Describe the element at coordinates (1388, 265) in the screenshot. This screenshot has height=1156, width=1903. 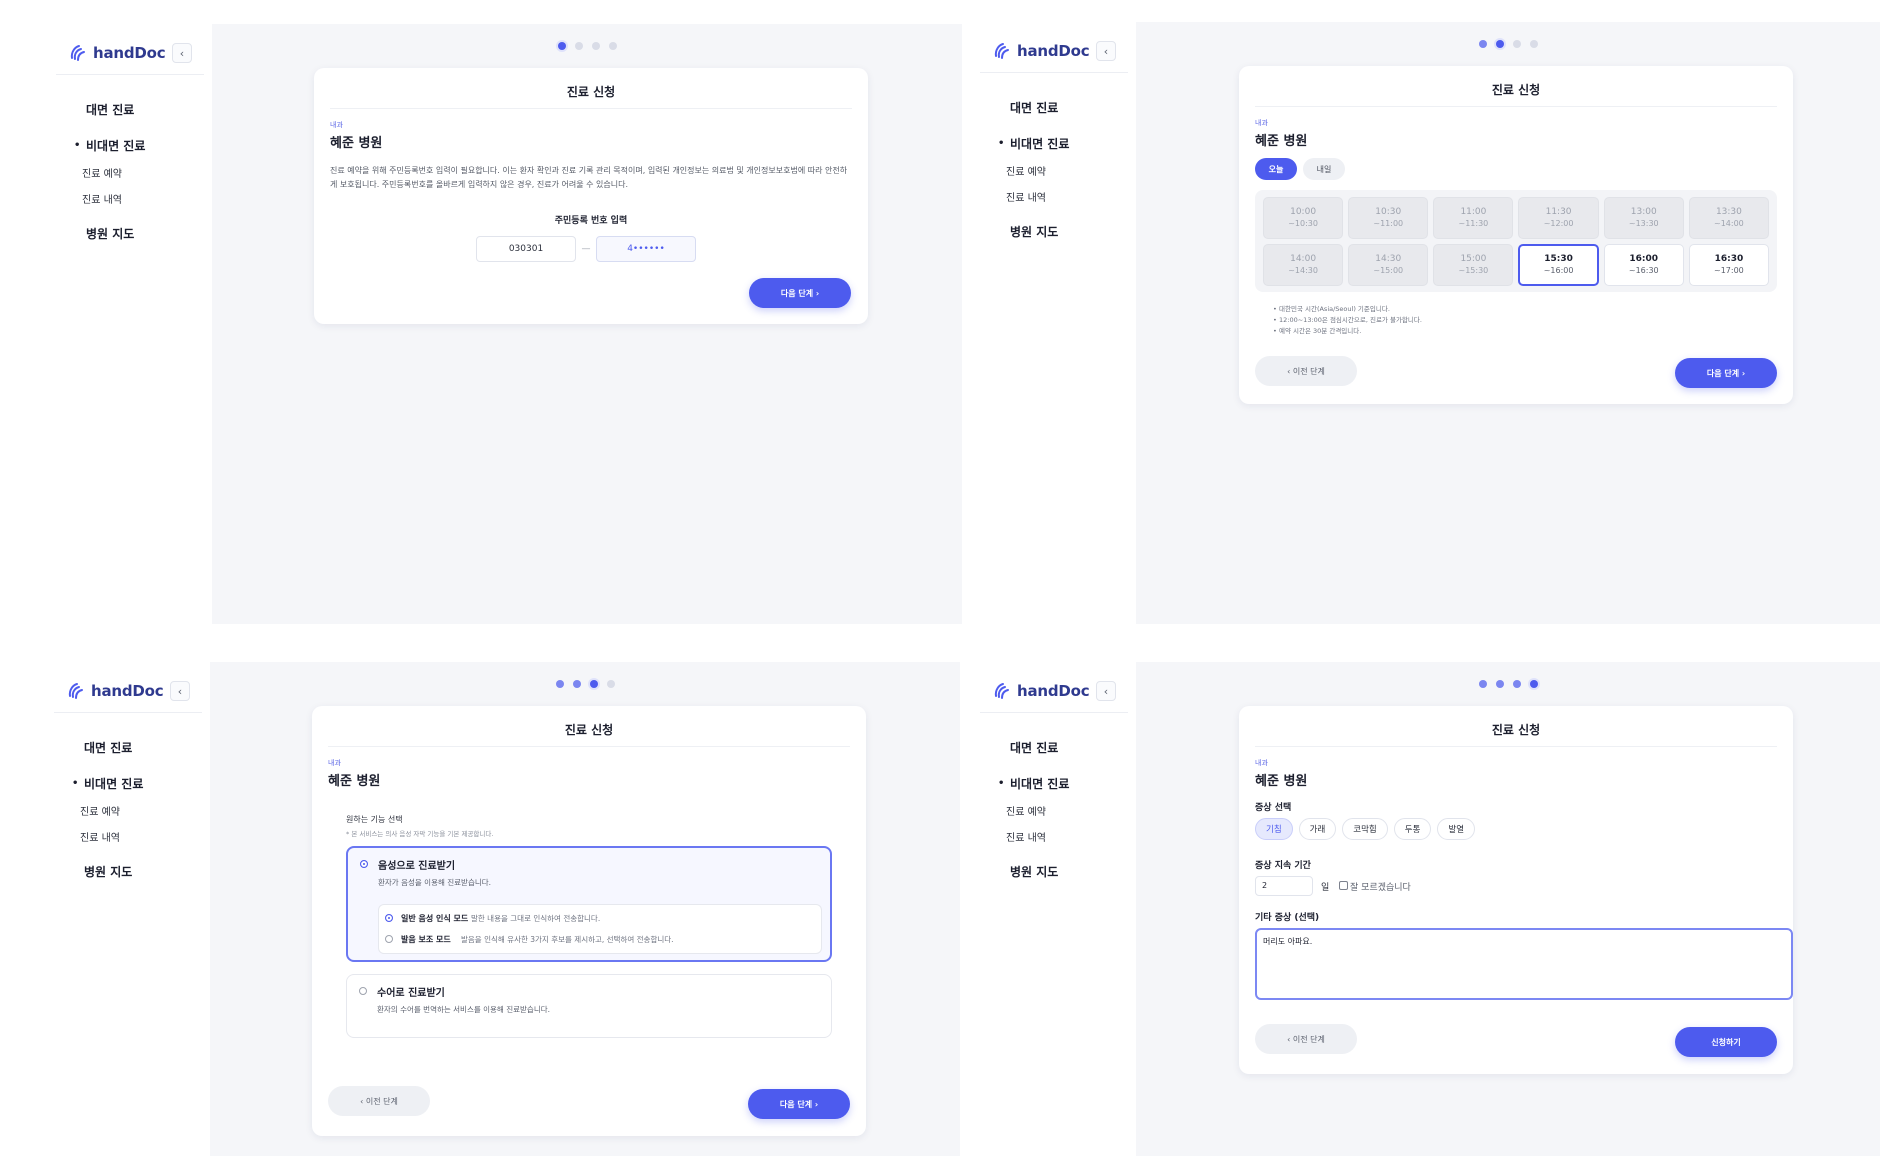
I see `time-slot: 14:30 ~15:00` at that location.